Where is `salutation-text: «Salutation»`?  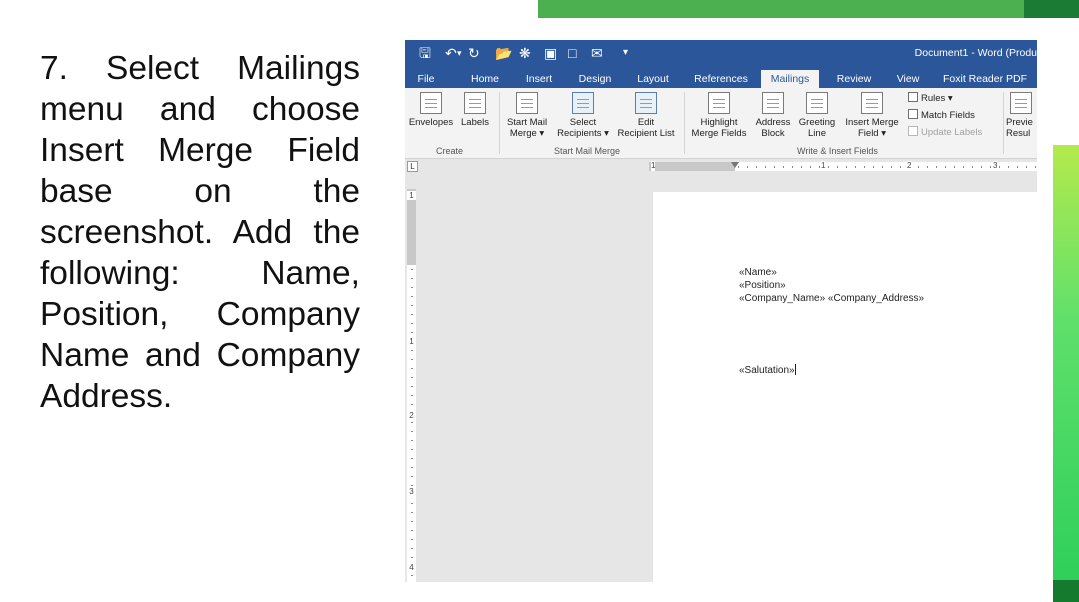
salutation-text: «Salutation» is located at coordinates (767, 370).